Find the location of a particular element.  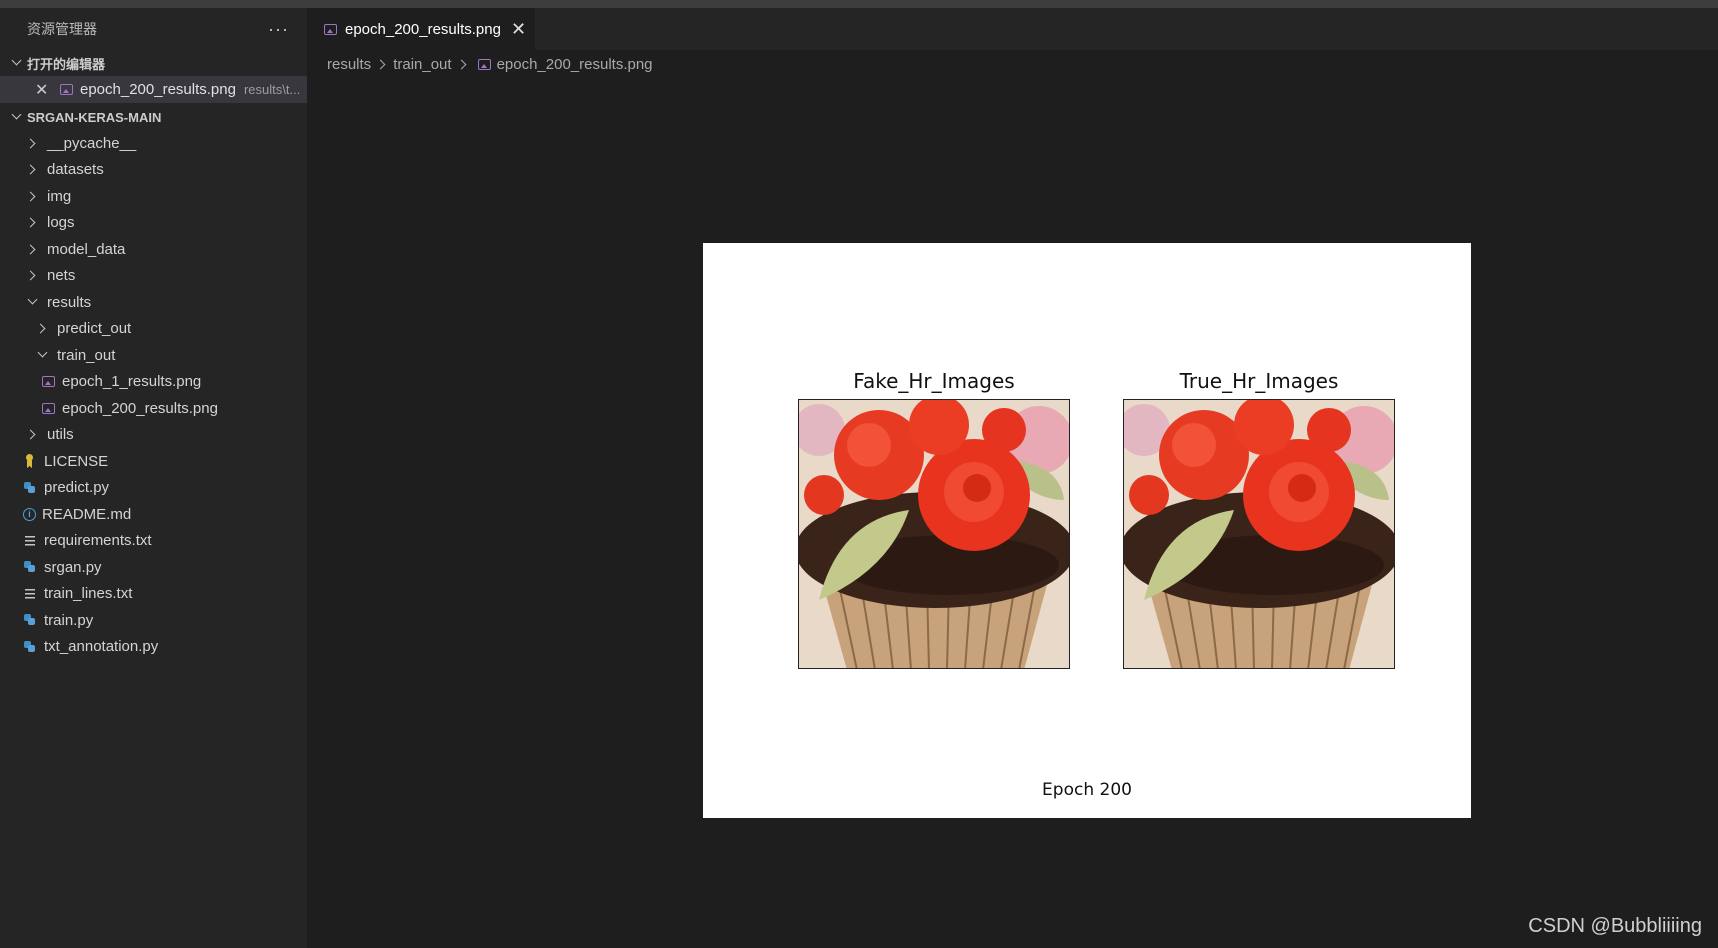

tree-item-train-out: train_out is located at coordinates (153, 355).